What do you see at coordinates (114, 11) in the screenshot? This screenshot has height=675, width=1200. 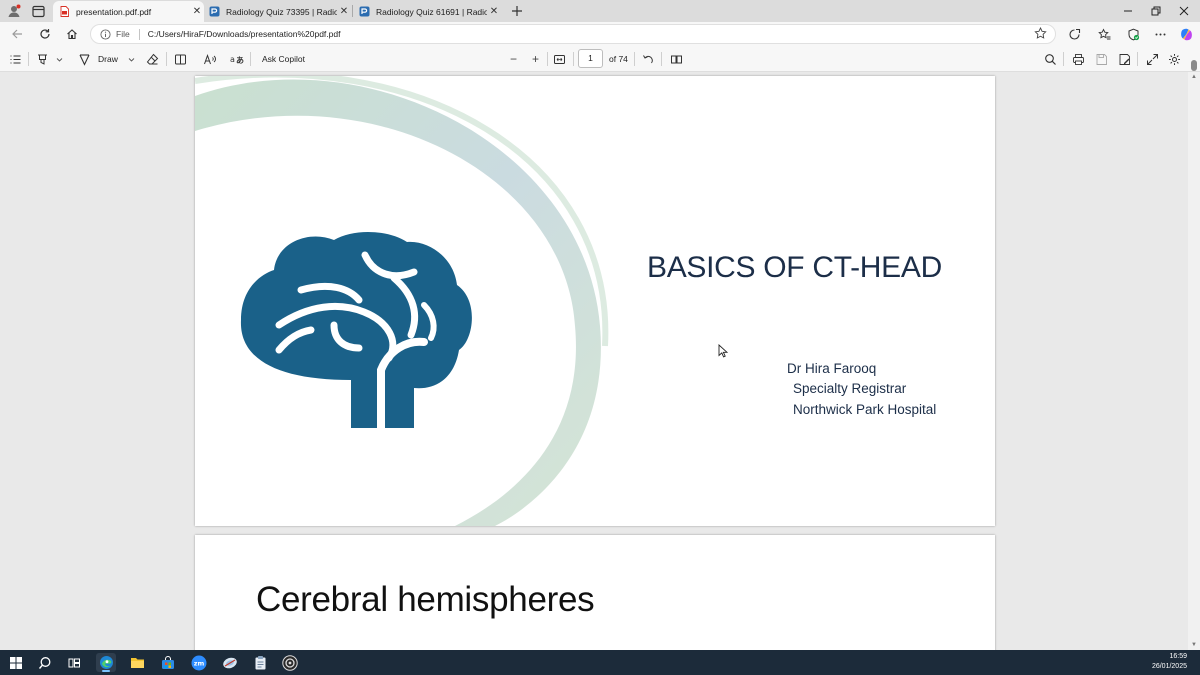 I see `tab-title: presentation.pdf.pdf` at bounding box center [114, 11].